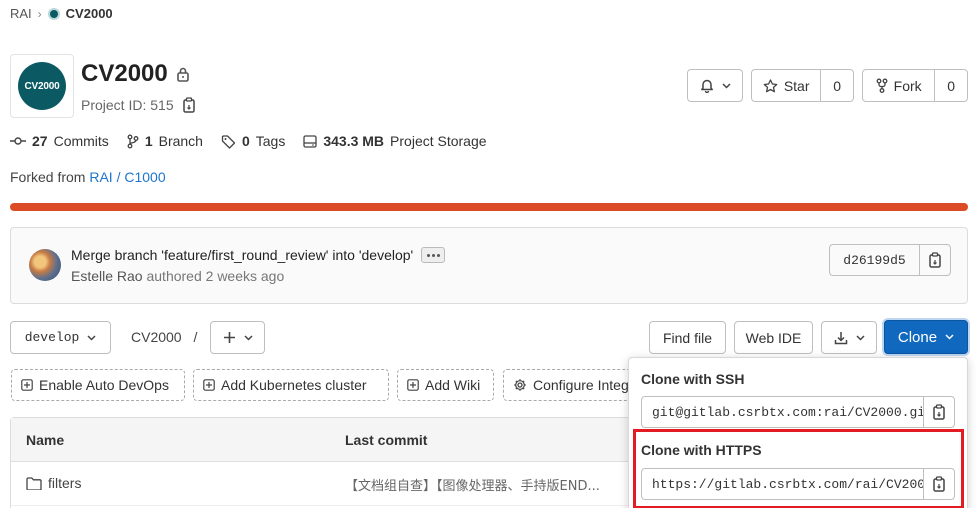 The height and width of the screenshot is (508, 976). Describe the element at coordinates (770, 85) in the screenshot. I see `star-icon` at that location.